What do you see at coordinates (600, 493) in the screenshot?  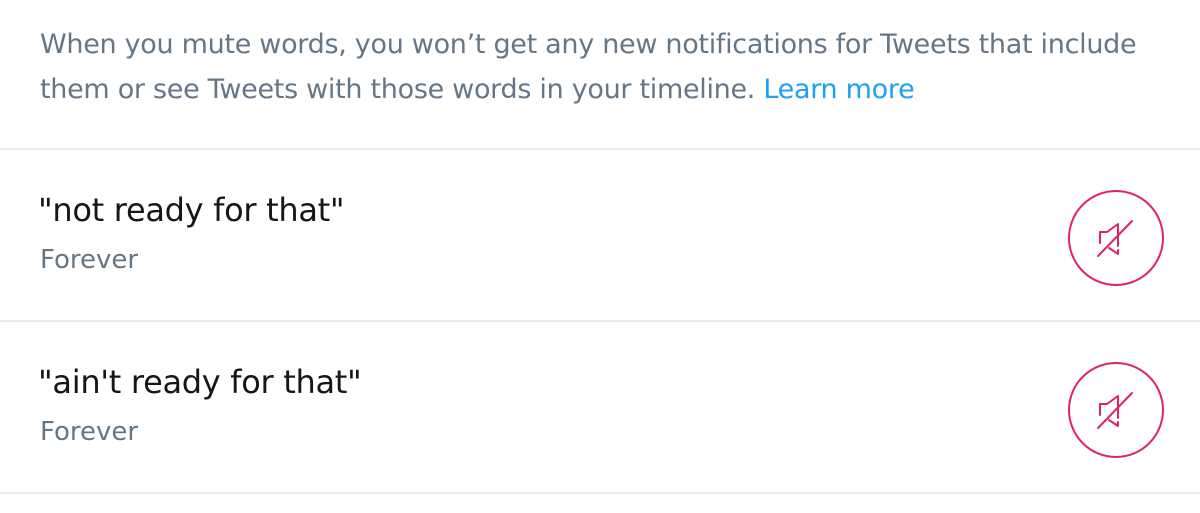 I see `divider` at bounding box center [600, 493].